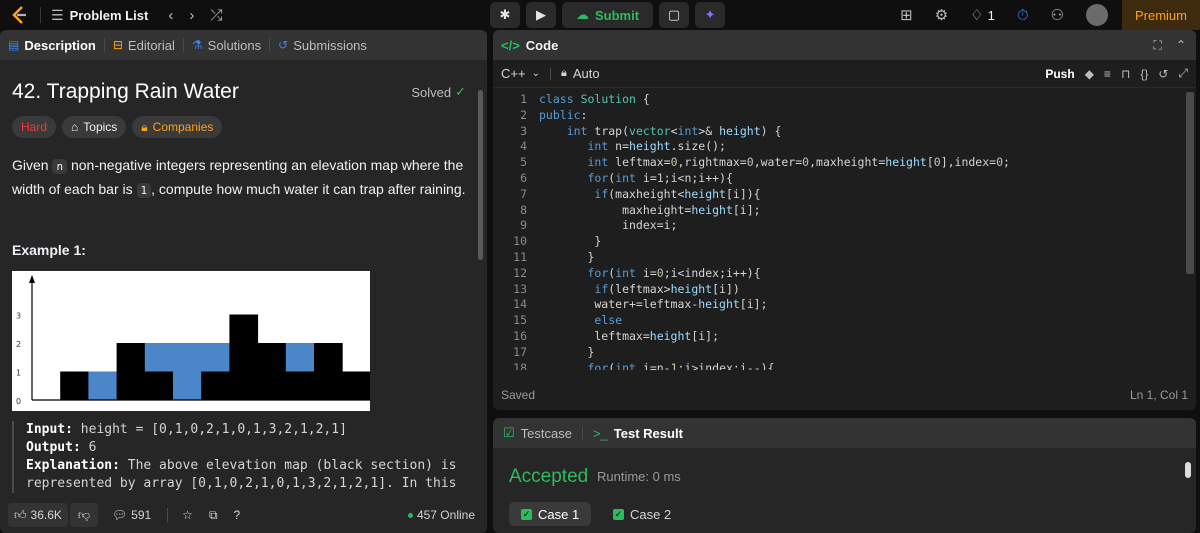 The width and height of the screenshot is (1200, 533). Describe the element at coordinates (1161, 15) in the screenshot. I see `premium-button: Premium` at that location.